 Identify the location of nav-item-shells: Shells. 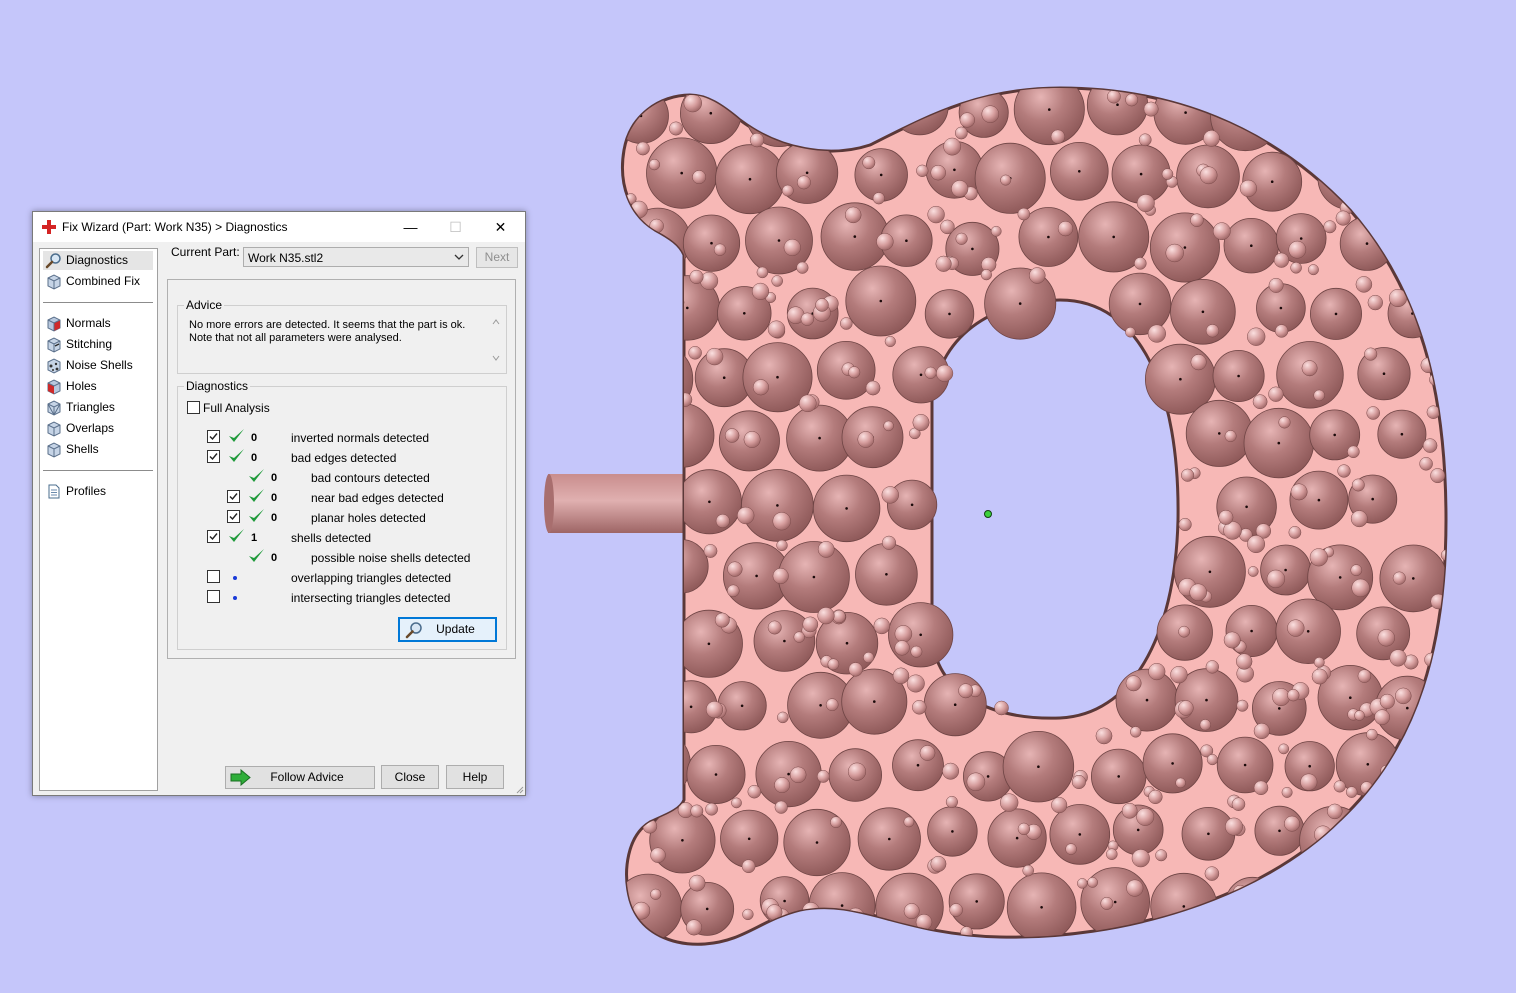
(98, 449).